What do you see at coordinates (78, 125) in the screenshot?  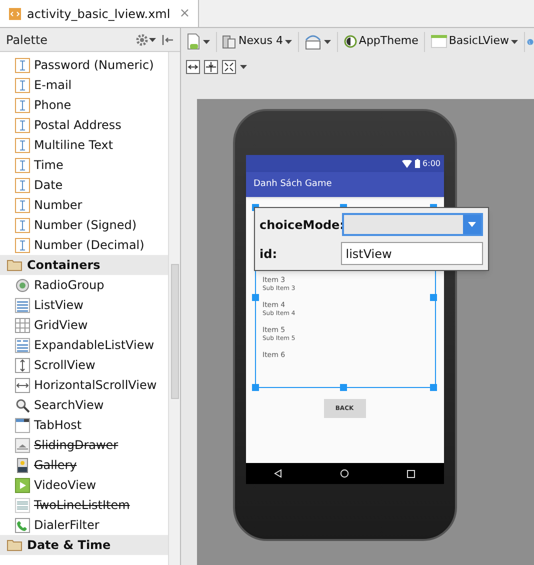 I see `palette-item: Postal Address` at bounding box center [78, 125].